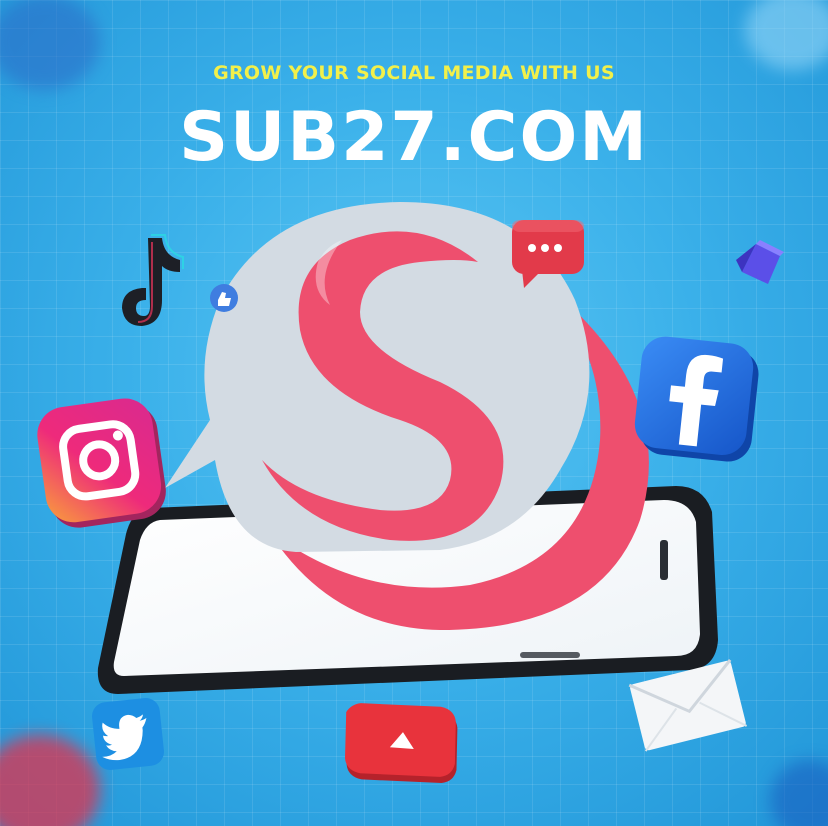 Image resolution: width=828 pixels, height=826 pixels. Describe the element at coordinates (688, 705) in the screenshot. I see `envelope-icon` at that location.